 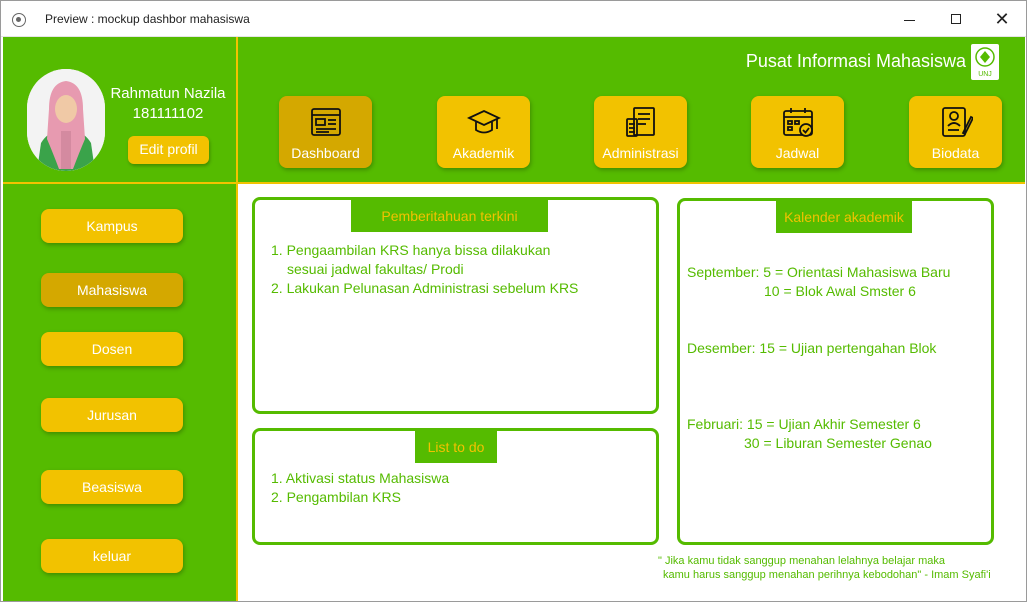 I want to click on sidebar-divider, so click(x=237, y=319).